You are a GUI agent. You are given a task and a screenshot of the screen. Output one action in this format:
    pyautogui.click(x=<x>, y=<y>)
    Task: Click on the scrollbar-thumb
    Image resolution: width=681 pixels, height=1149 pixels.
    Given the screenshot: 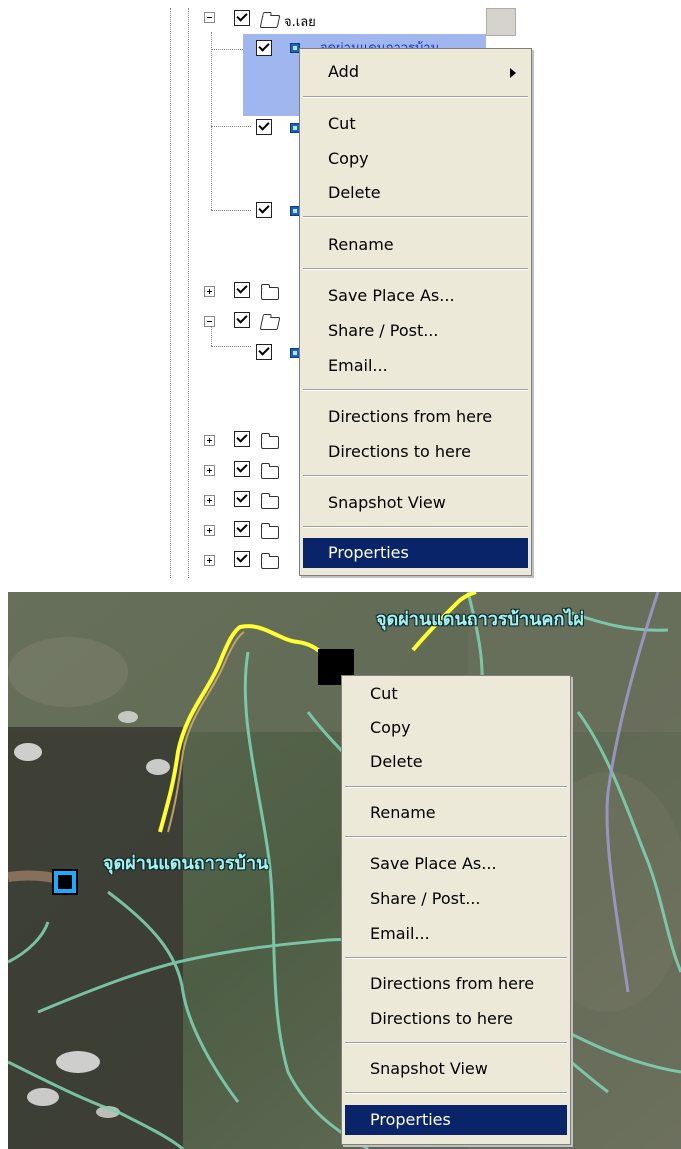 What is the action you would take?
    pyautogui.click(x=501, y=22)
    